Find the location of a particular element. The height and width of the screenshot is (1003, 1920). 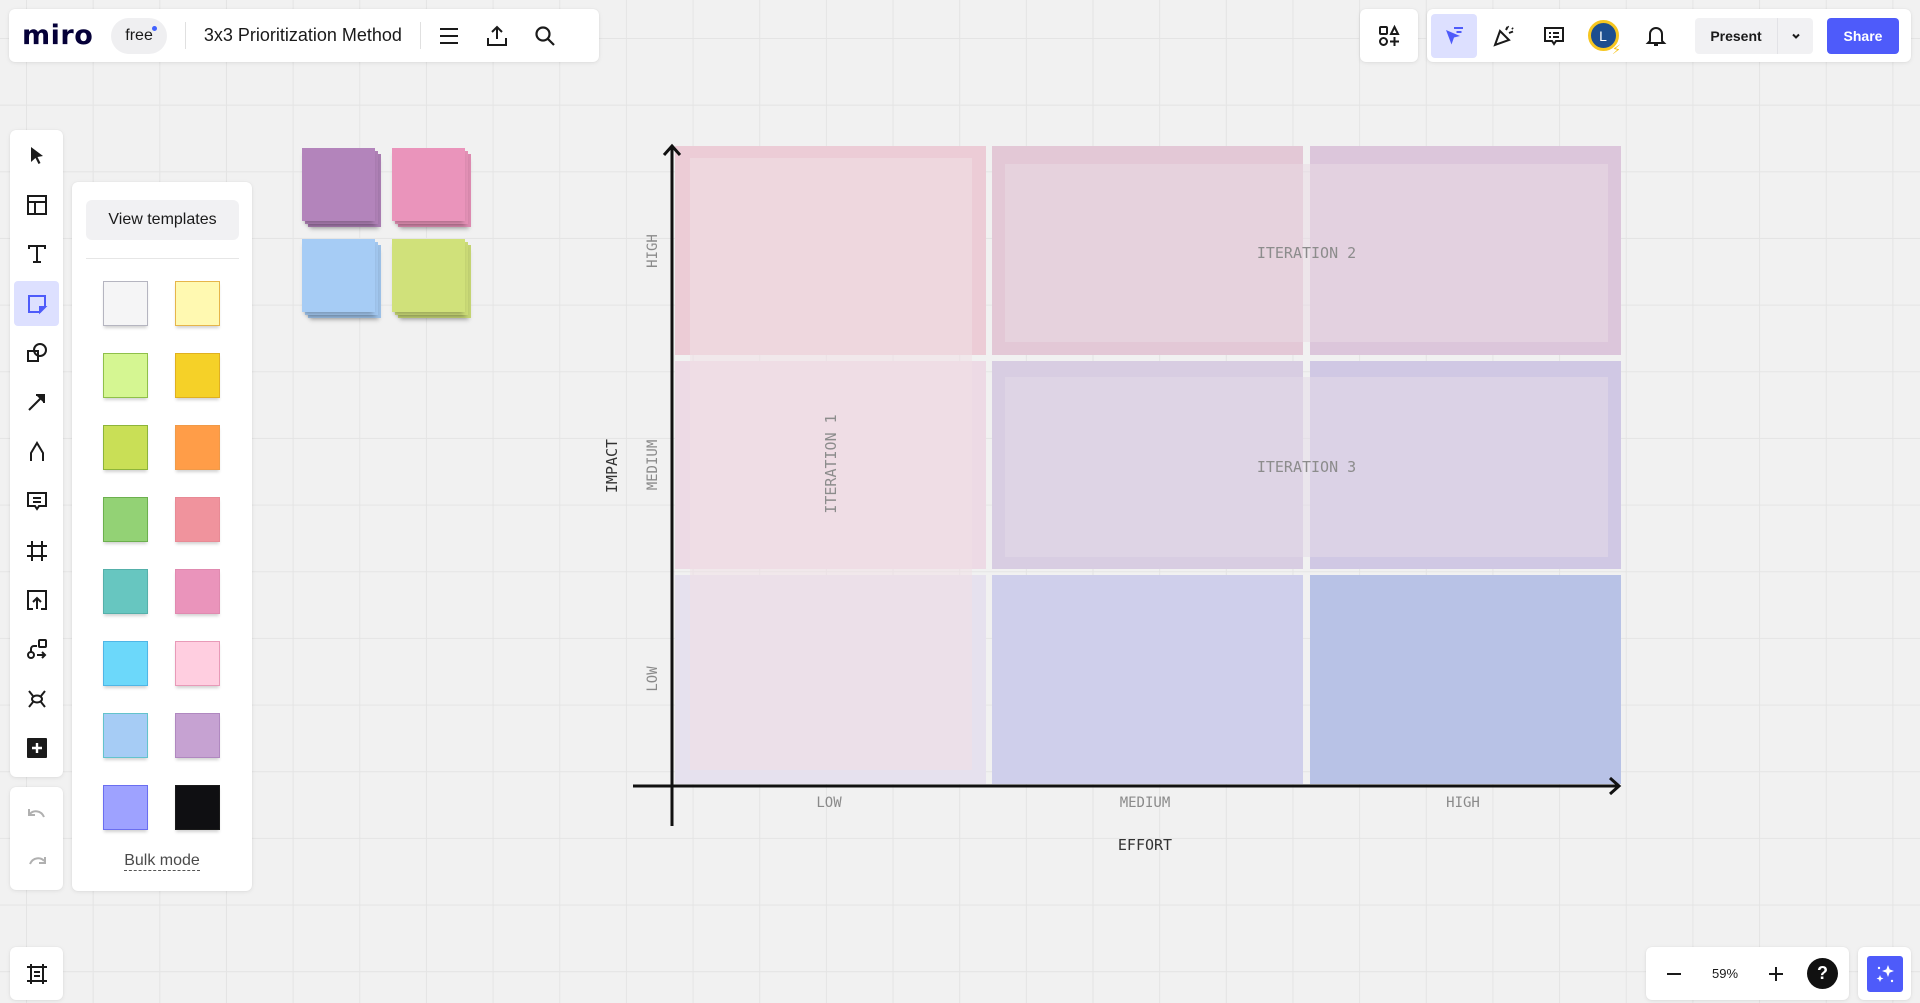

comment-icon is located at coordinates (36, 502).